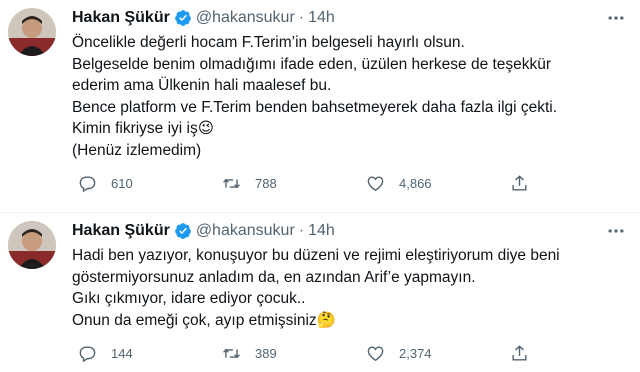  What do you see at coordinates (266, 183) in the screenshot?
I see `retweet-count: 788` at bounding box center [266, 183].